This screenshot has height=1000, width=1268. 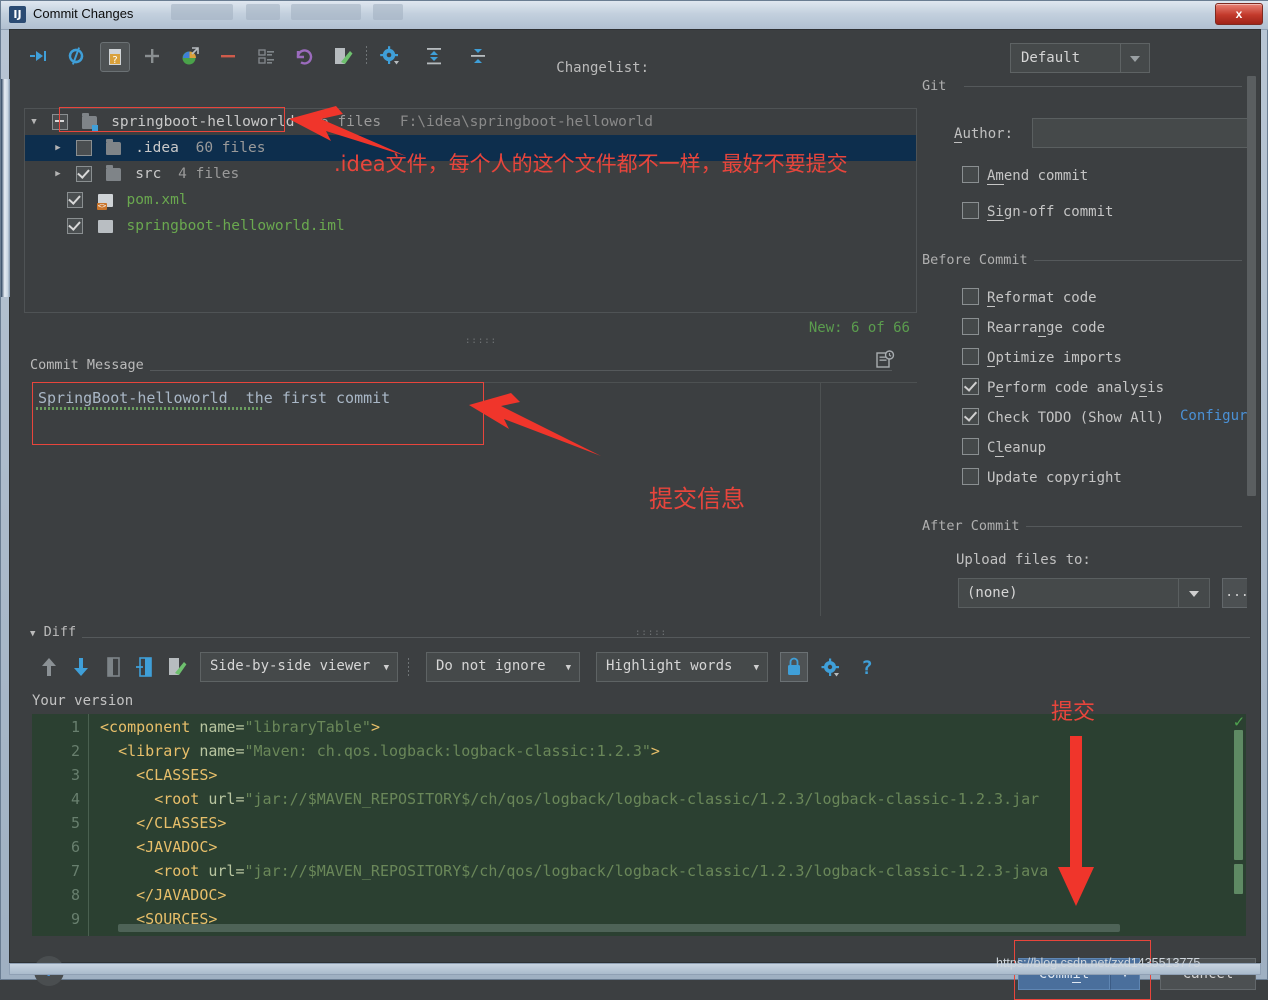 What do you see at coordinates (290, 666) in the screenshot?
I see `viewer-mode-value: Side-by-side viewer` at bounding box center [290, 666].